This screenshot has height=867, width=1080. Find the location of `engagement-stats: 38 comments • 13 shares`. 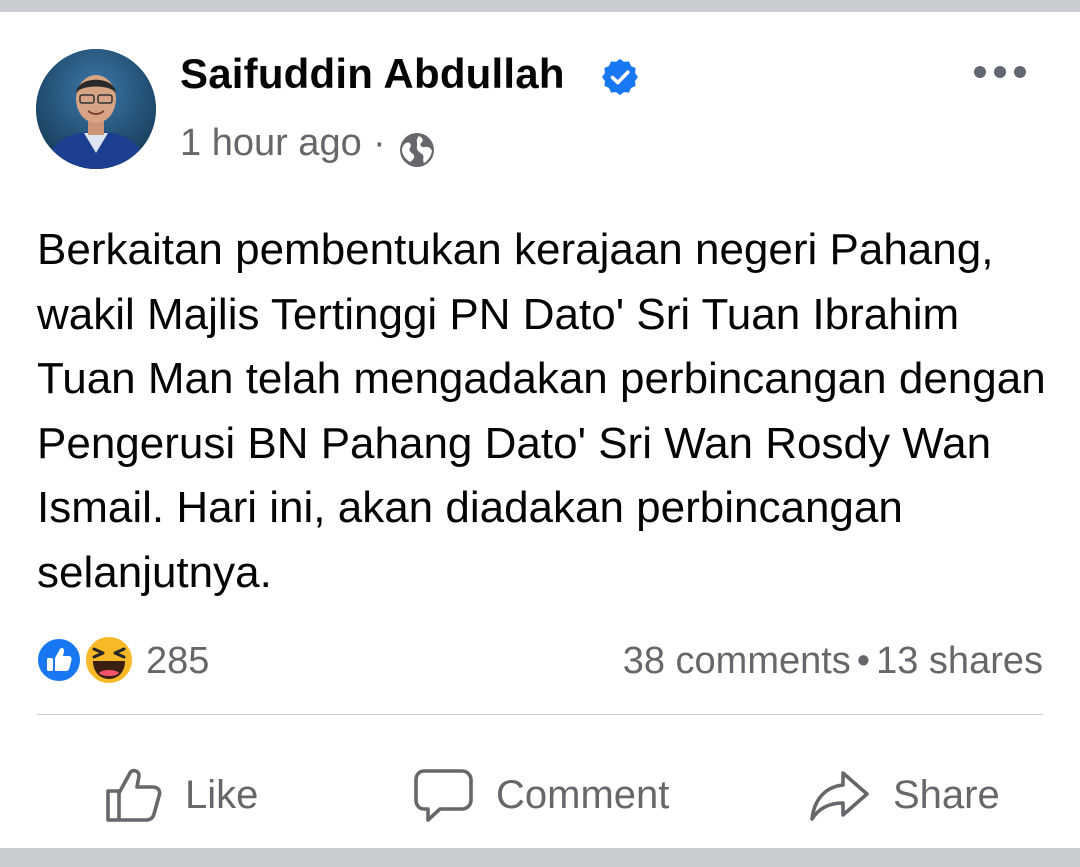

engagement-stats: 38 comments • 13 shares is located at coordinates (833, 661).